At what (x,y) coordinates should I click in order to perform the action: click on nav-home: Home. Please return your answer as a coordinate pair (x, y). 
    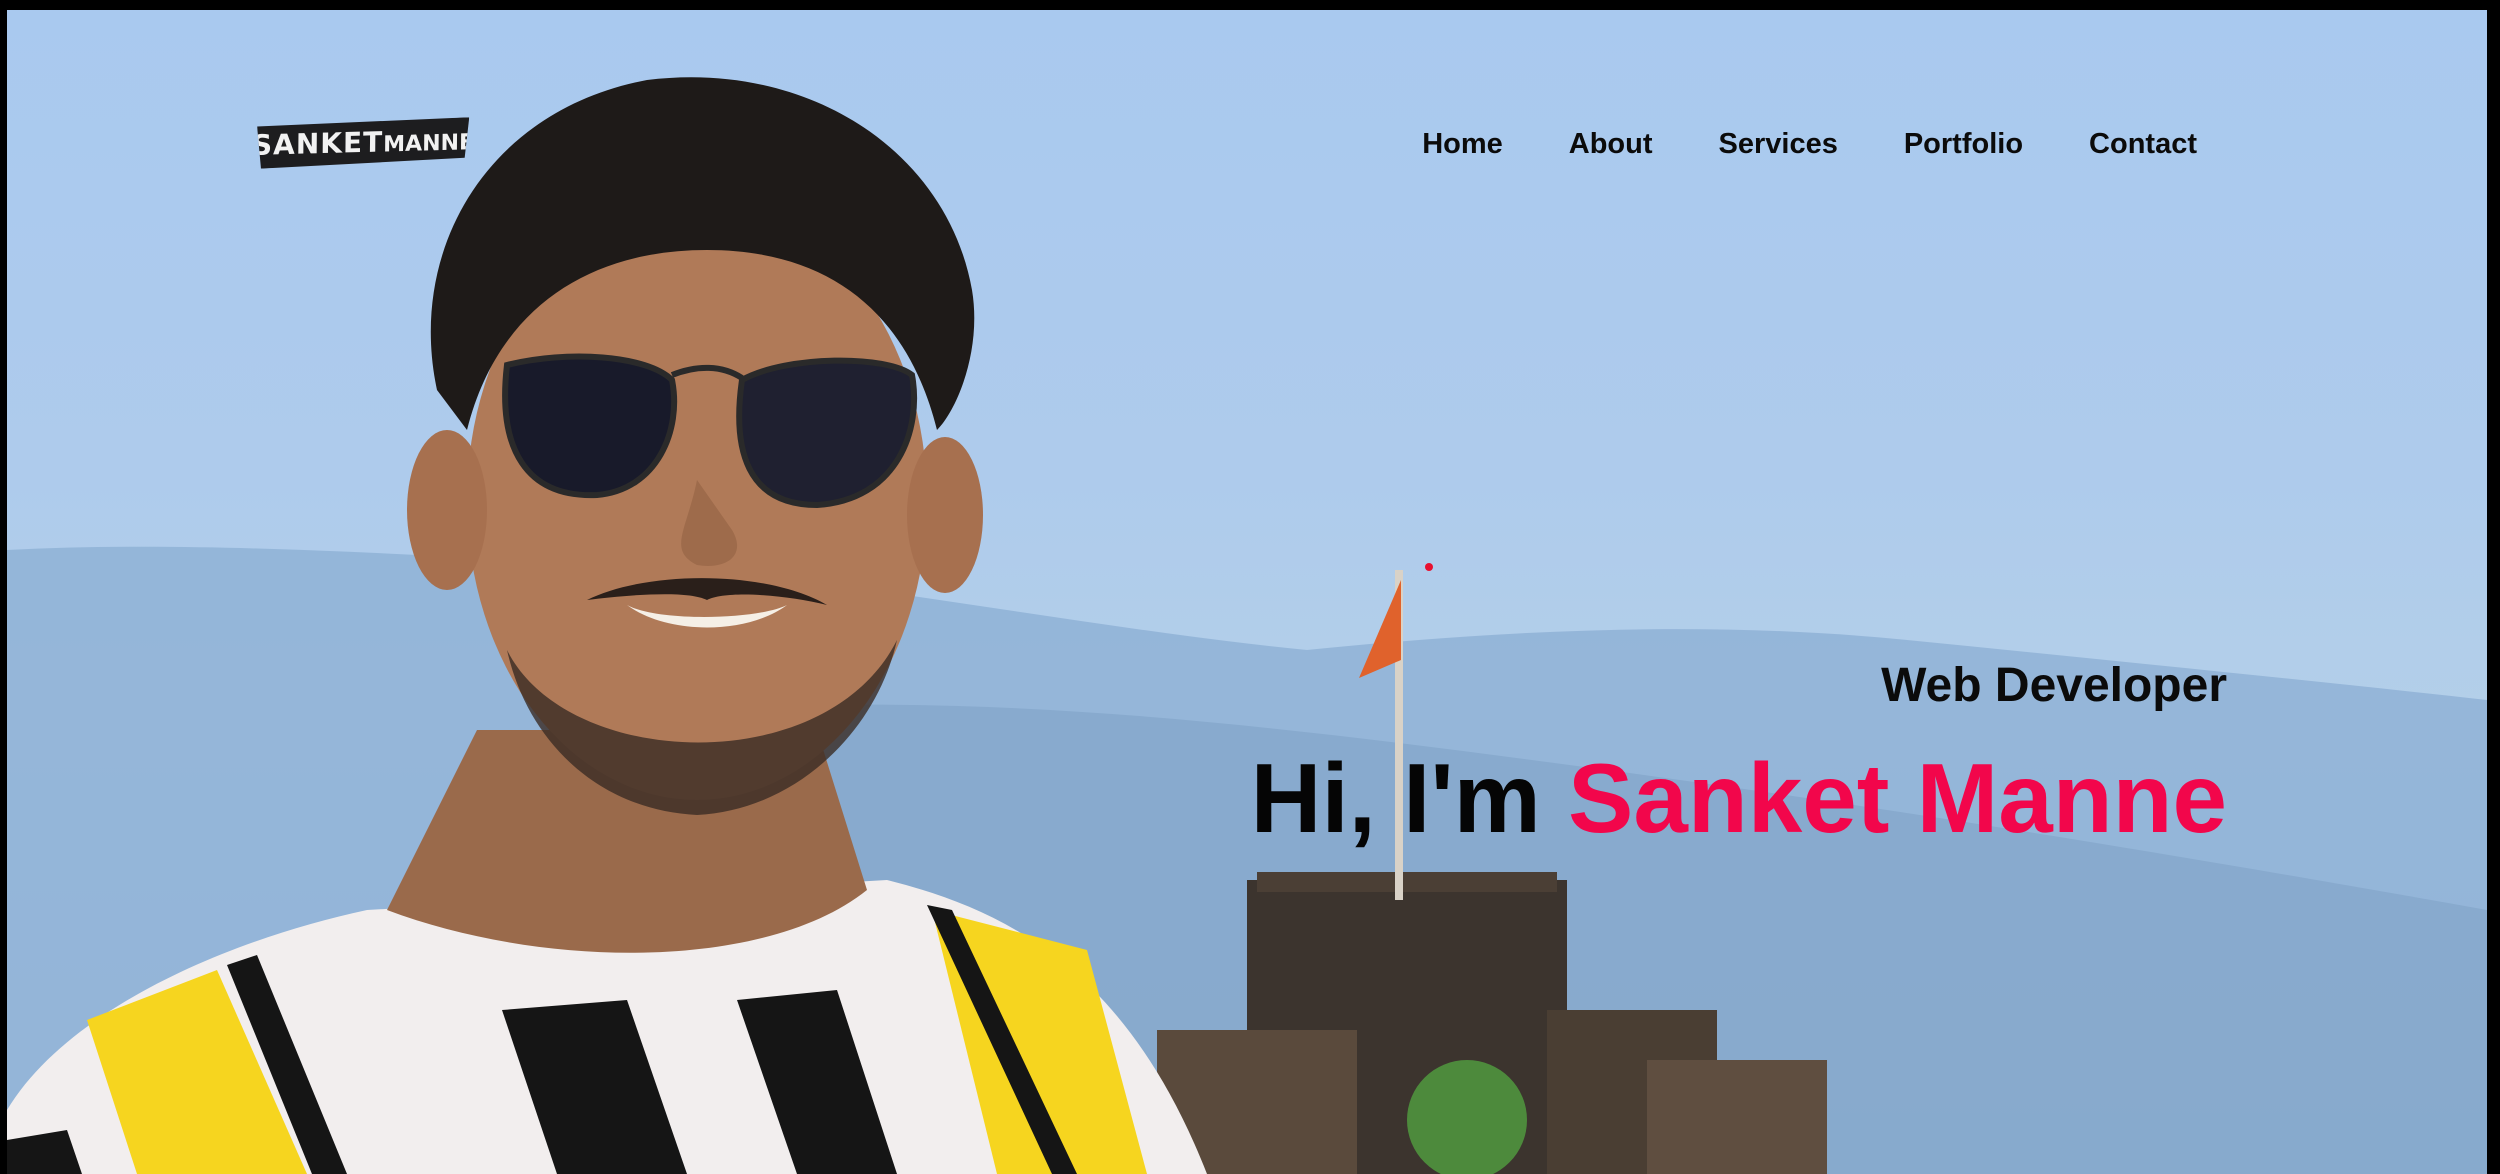
    Looking at the image, I should click on (1462, 144).